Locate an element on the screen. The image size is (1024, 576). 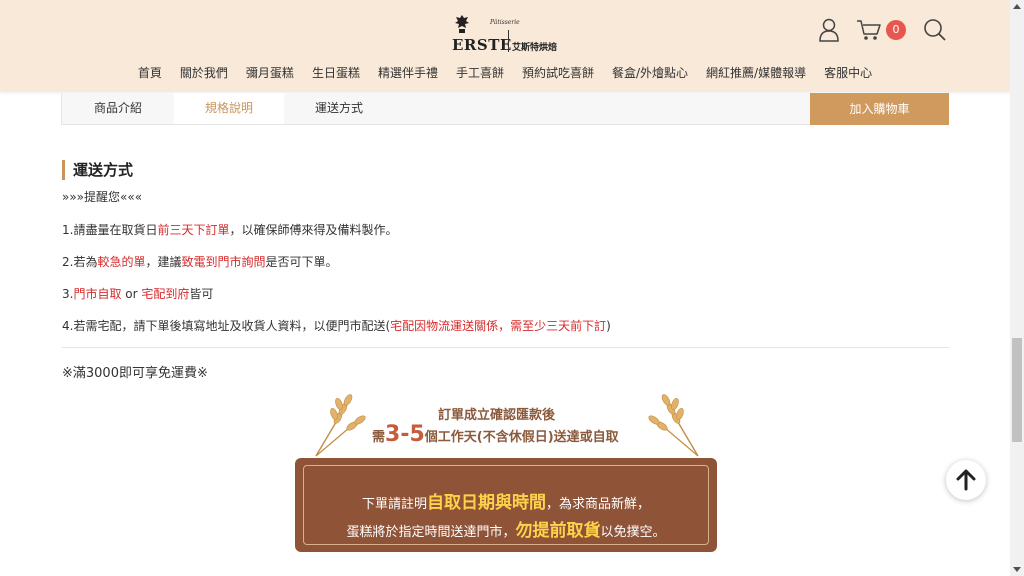
shipping-note-1: 1.請盡量在取貨日前三天下訂單，以確保師傅來得及備料製作。 is located at coordinates (229, 229).